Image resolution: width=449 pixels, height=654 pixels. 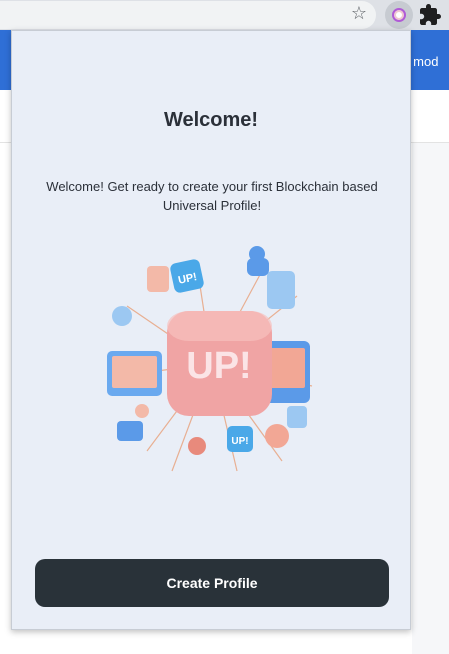 What do you see at coordinates (212, 583) in the screenshot?
I see `create-profile-button: Create Profile` at bounding box center [212, 583].